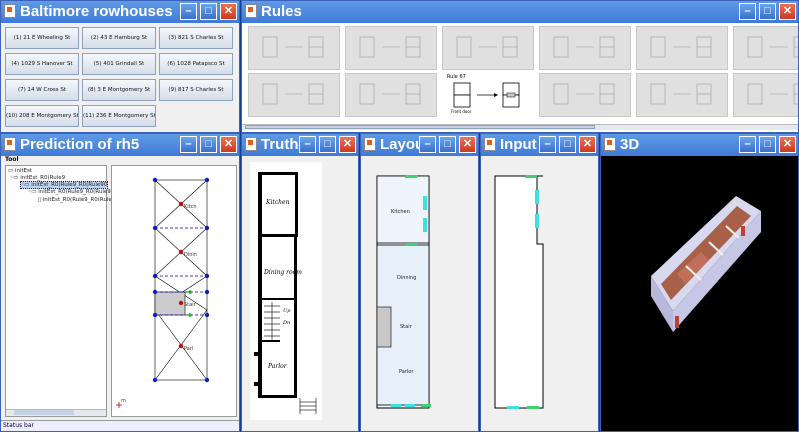 The height and width of the screenshot is (432, 799). I want to click on stair-label: Stair, so click(190, 305).